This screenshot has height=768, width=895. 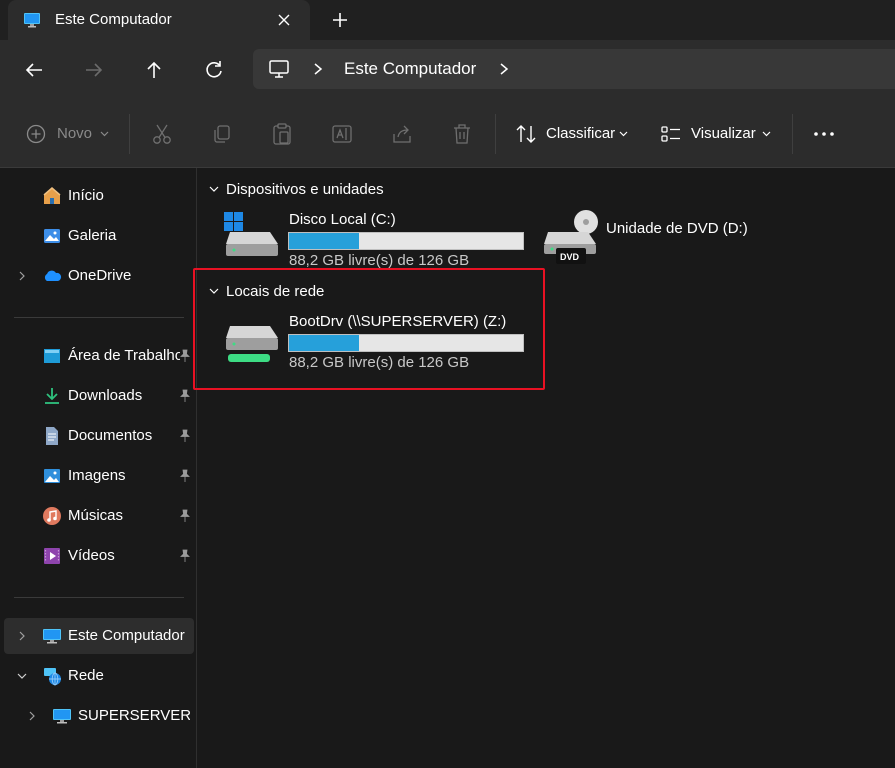 I want to click on sidebar-item-label: Documentos, so click(x=110, y=435).